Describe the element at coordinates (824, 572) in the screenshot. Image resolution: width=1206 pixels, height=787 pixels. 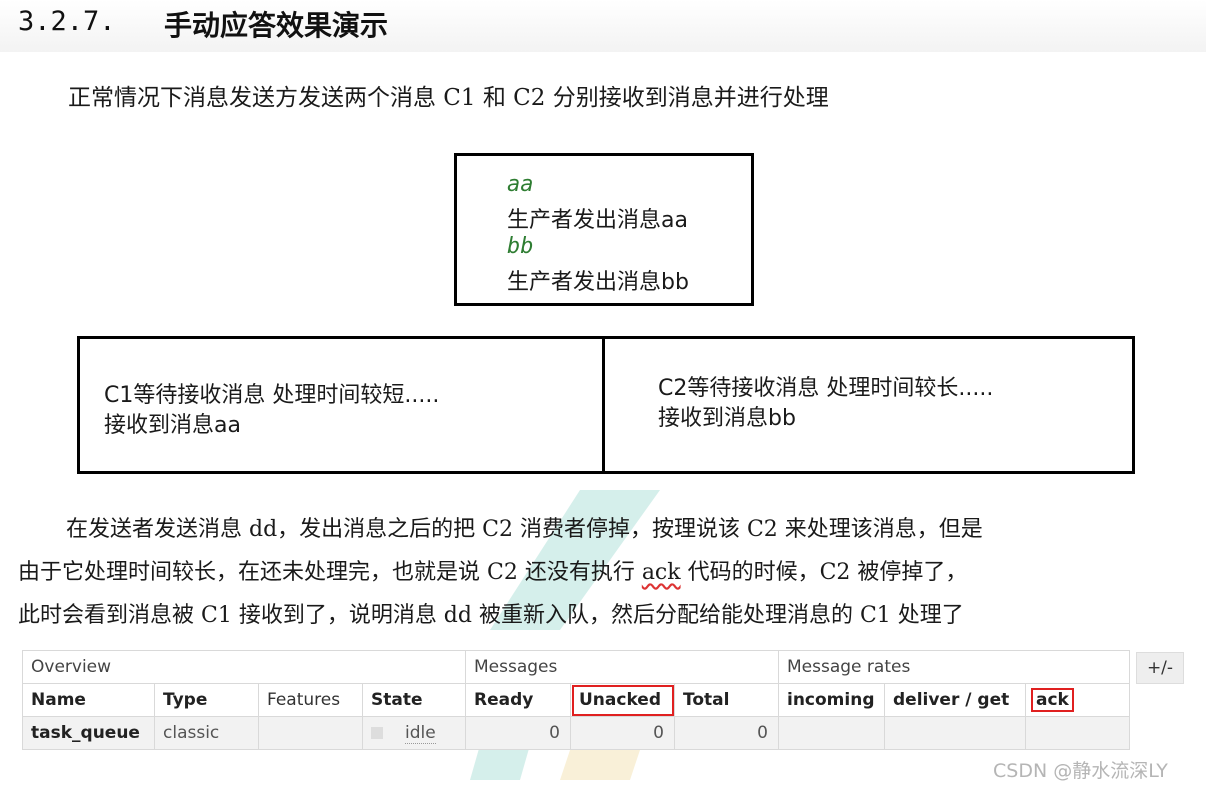
I see `explanation-line-2-part-b: 代码的时候，C2 被停掉了，` at that location.